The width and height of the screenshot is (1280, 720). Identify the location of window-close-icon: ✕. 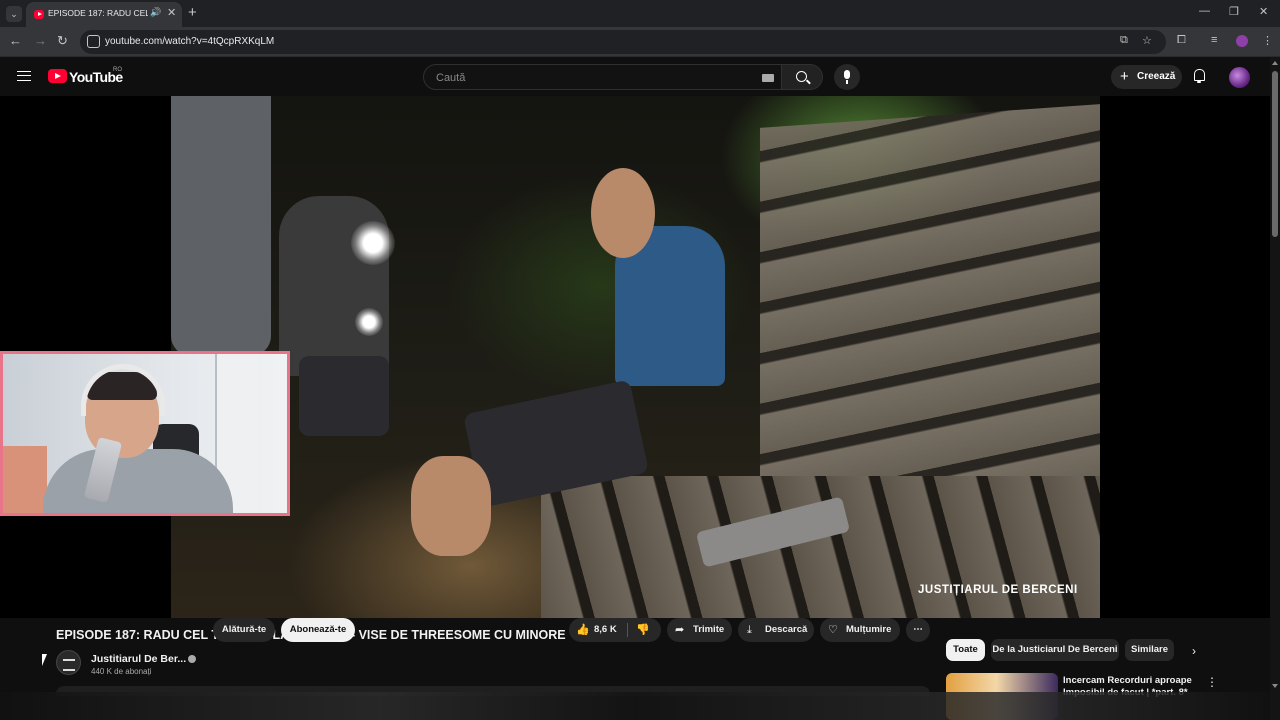
(1263, 11).